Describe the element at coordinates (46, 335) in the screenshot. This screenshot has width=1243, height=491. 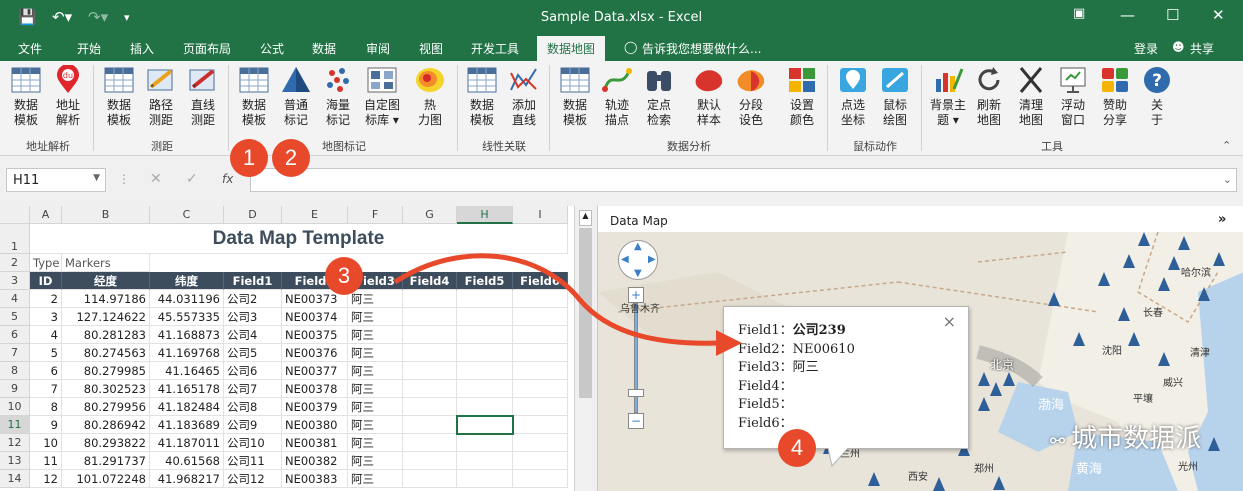
I see `table-cell: 4` at that location.